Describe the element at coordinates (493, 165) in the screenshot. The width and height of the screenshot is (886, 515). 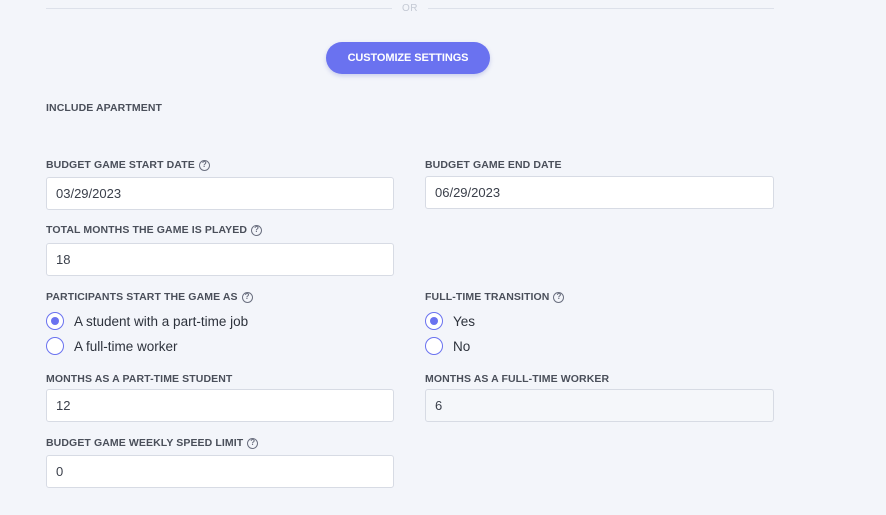
I see `end-date-label: BUDGET GAME END DATE` at that location.